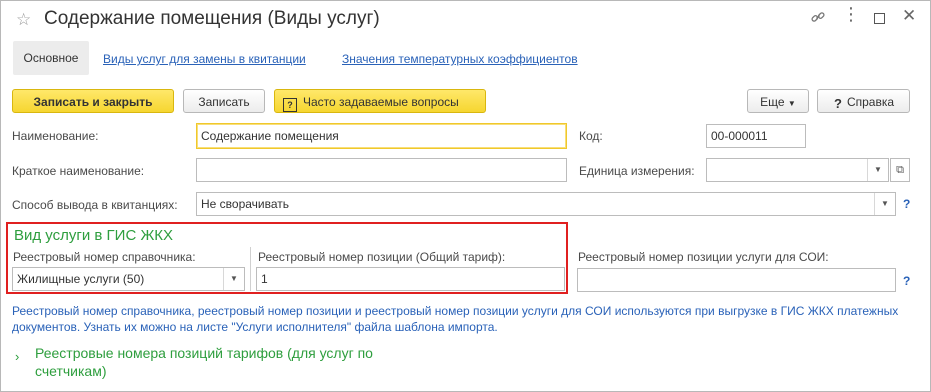  I want to click on ref-directory-select: Жилищные услуги (50) ▼, so click(128, 279).